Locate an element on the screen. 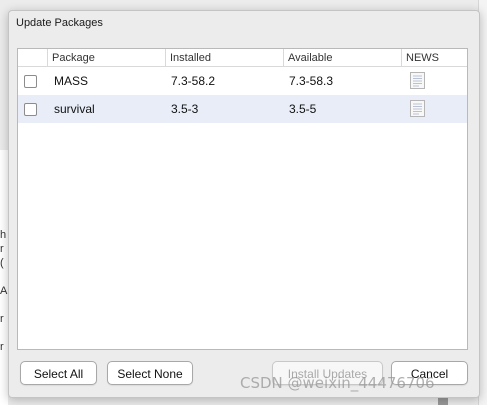  available-version: 7.3-58.3 is located at coordinates (311, 81).